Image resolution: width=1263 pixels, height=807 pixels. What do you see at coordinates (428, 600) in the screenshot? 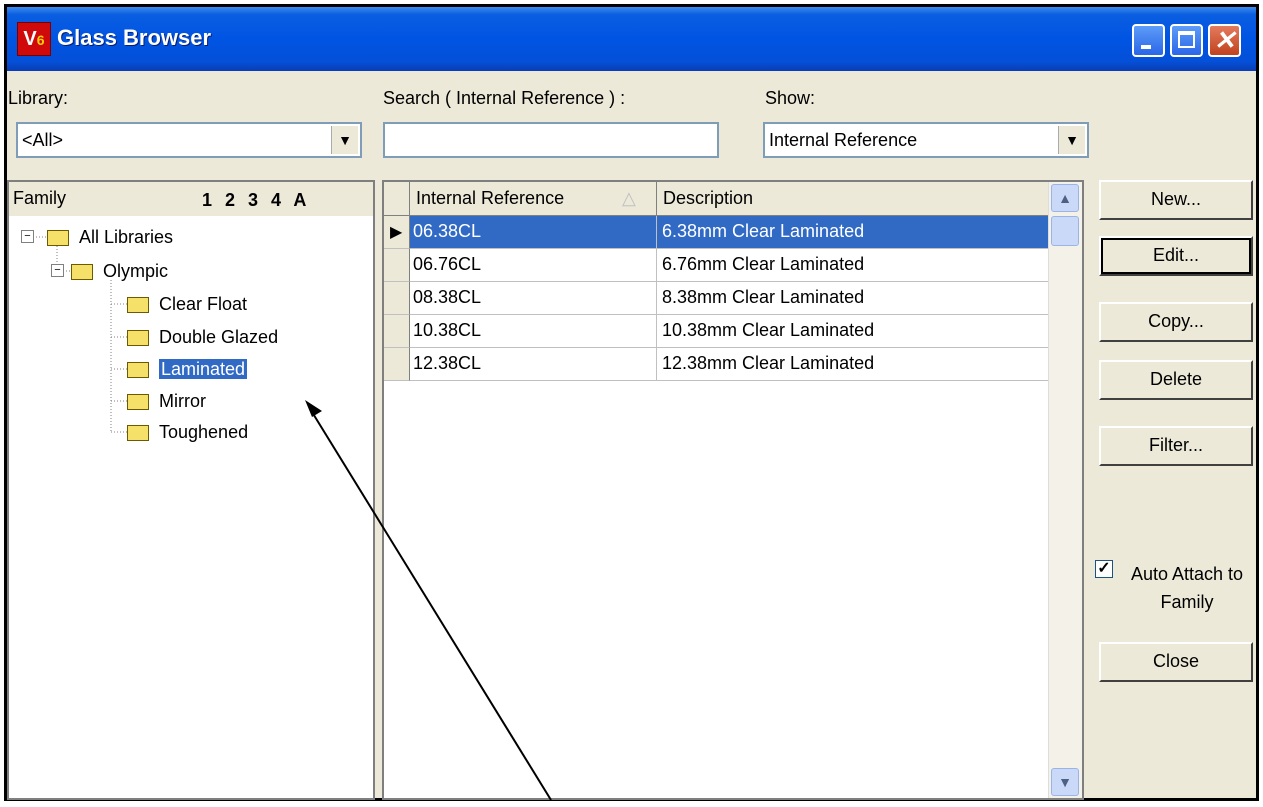
I see `annotation-arrow` at bounding box center [428, 600].